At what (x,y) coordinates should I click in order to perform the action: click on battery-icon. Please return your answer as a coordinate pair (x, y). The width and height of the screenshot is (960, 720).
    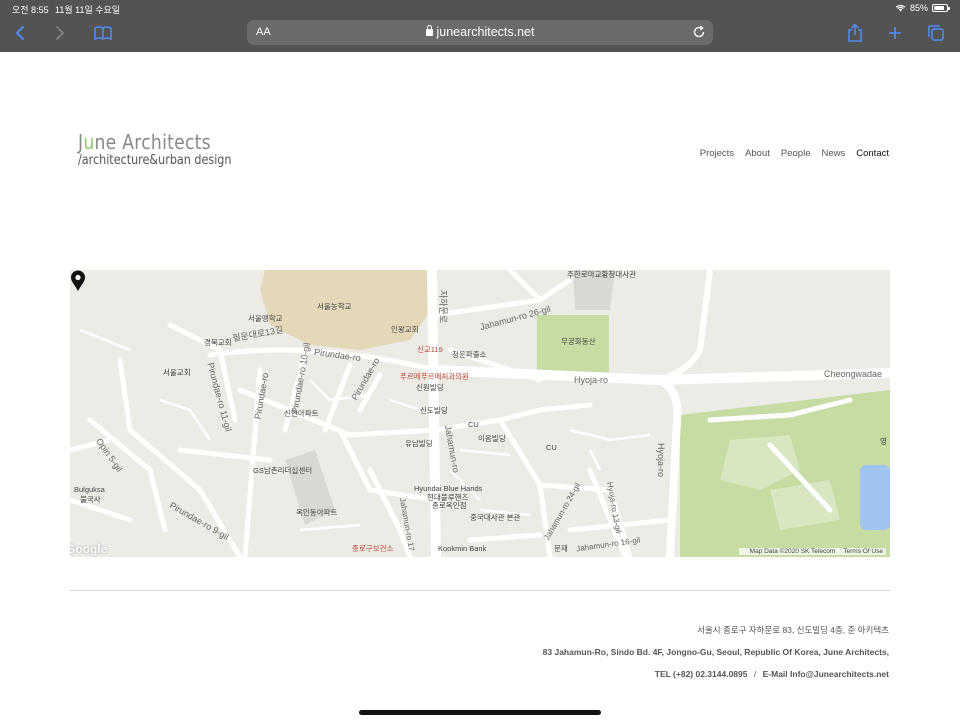
    Looking at the image, I should click on (941, 8).